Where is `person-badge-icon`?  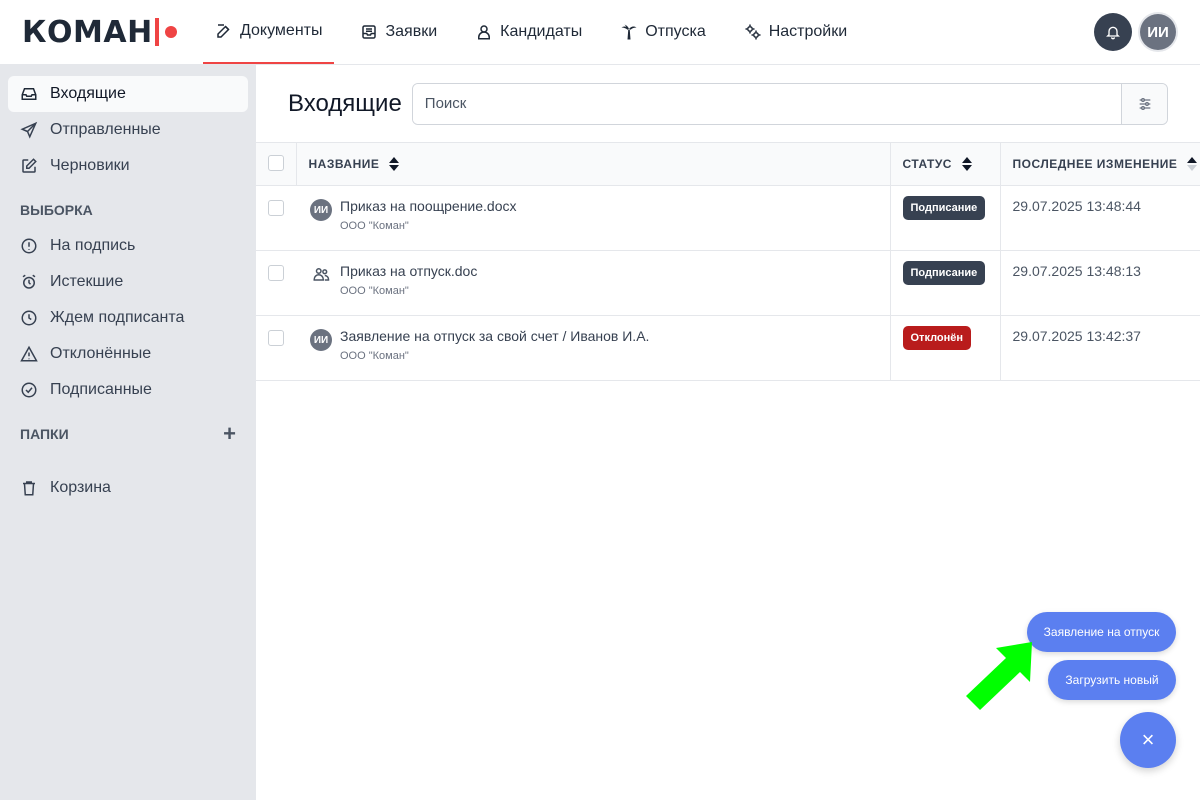
person-badge-icon is located at coordinates (484, 32).